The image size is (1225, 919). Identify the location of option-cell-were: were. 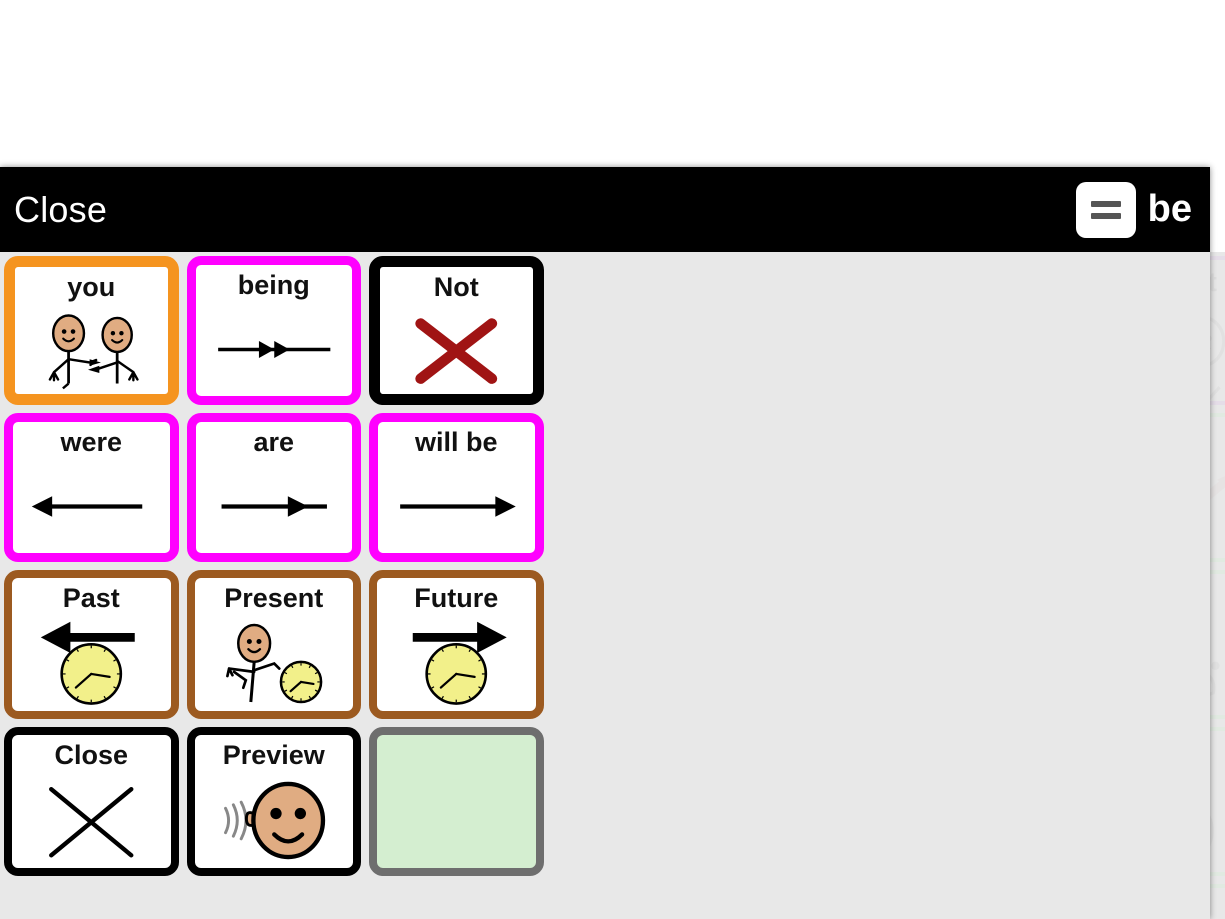
(91, 487).